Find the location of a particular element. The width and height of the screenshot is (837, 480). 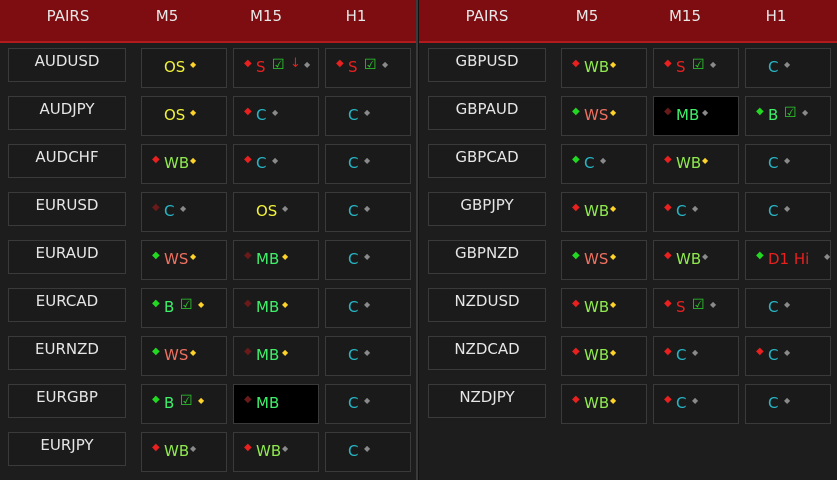

signal-cell-m15: OS ◆ is located at coordinates (276, 212).